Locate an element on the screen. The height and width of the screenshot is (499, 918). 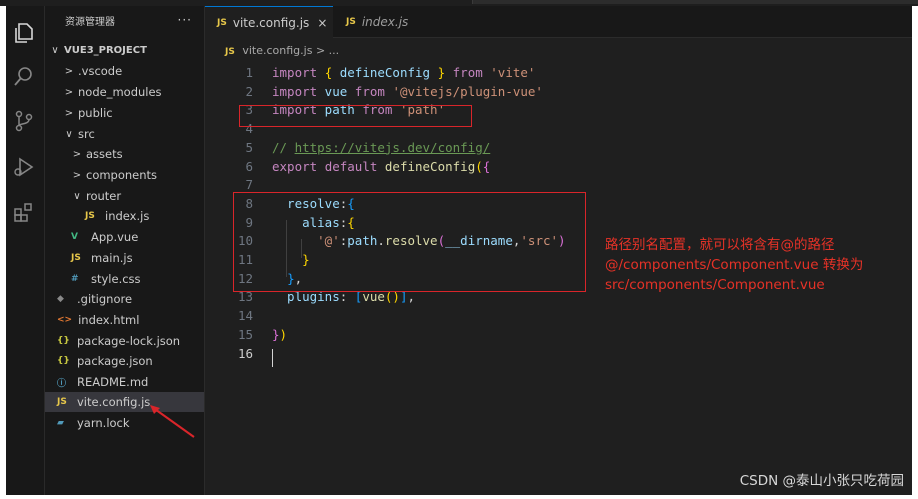
tree-item: ◆ .gitignore is located at coordinates (124, 299).